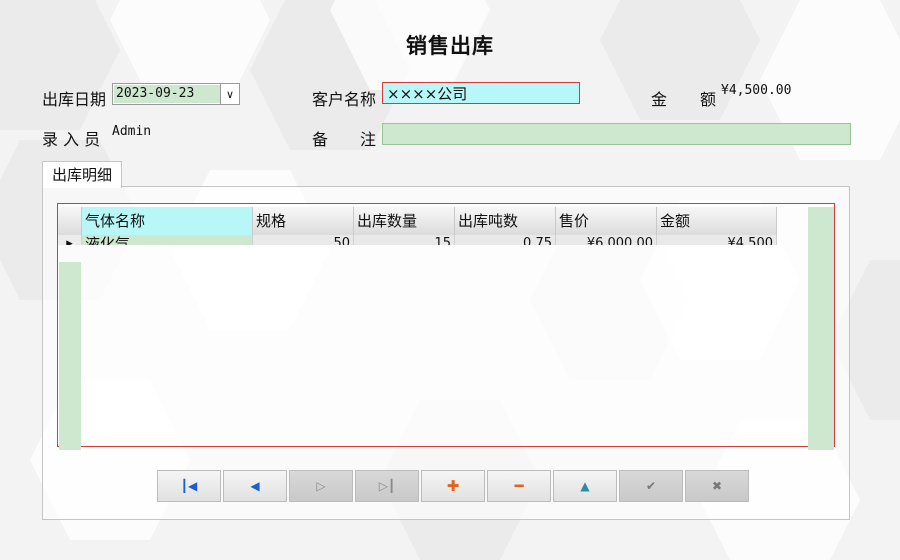  I want to click on customer-label: 客户名称, so click(344, 99).